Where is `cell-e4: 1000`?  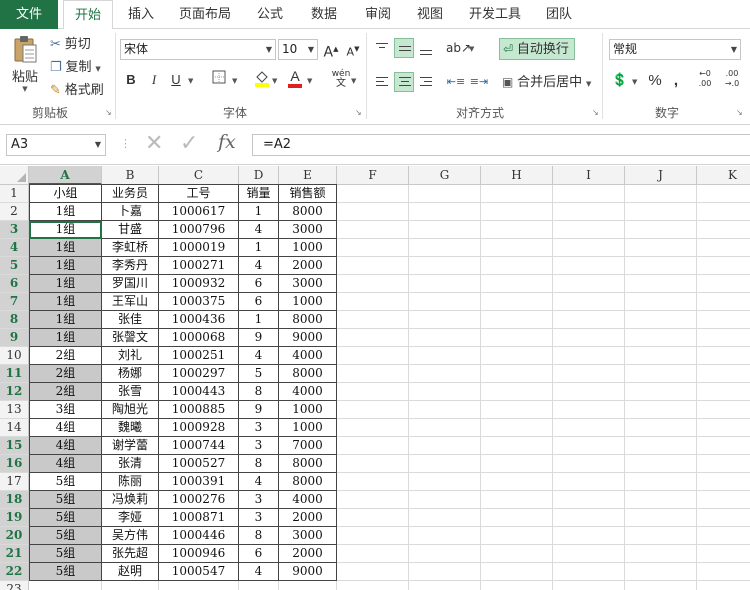 cell-e4: 1000 is located at coordinates (308, 248).